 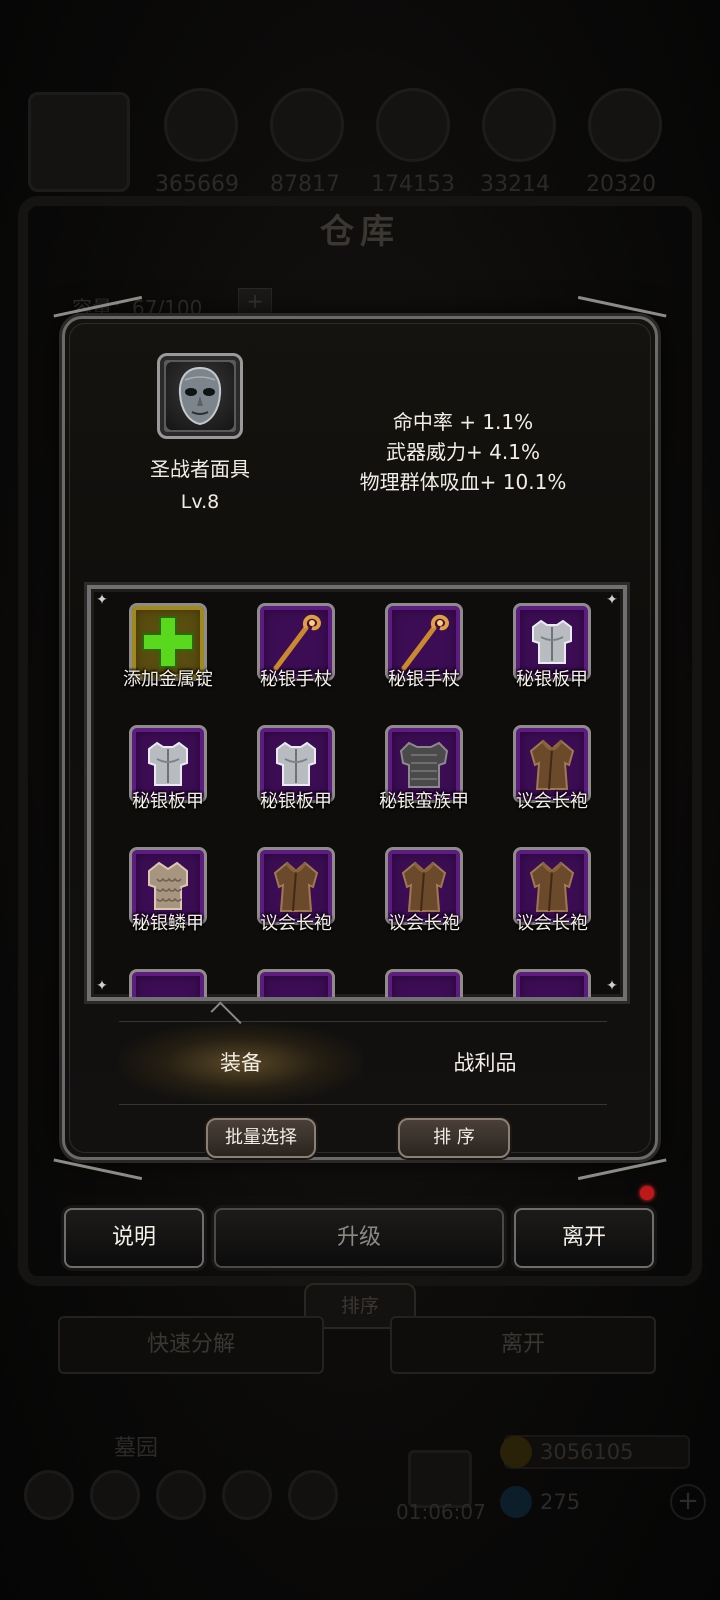 I want to click on notification-dot, so click(x=647, y=1193).